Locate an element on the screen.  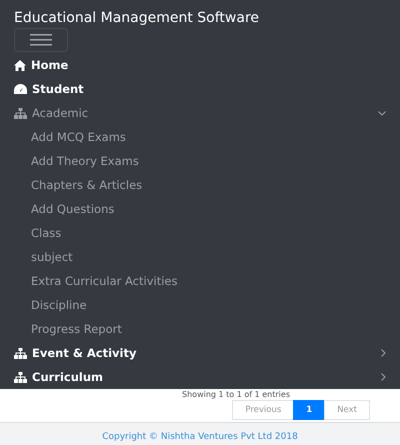
menu-item: Academic is located at coordinates (200, 113).